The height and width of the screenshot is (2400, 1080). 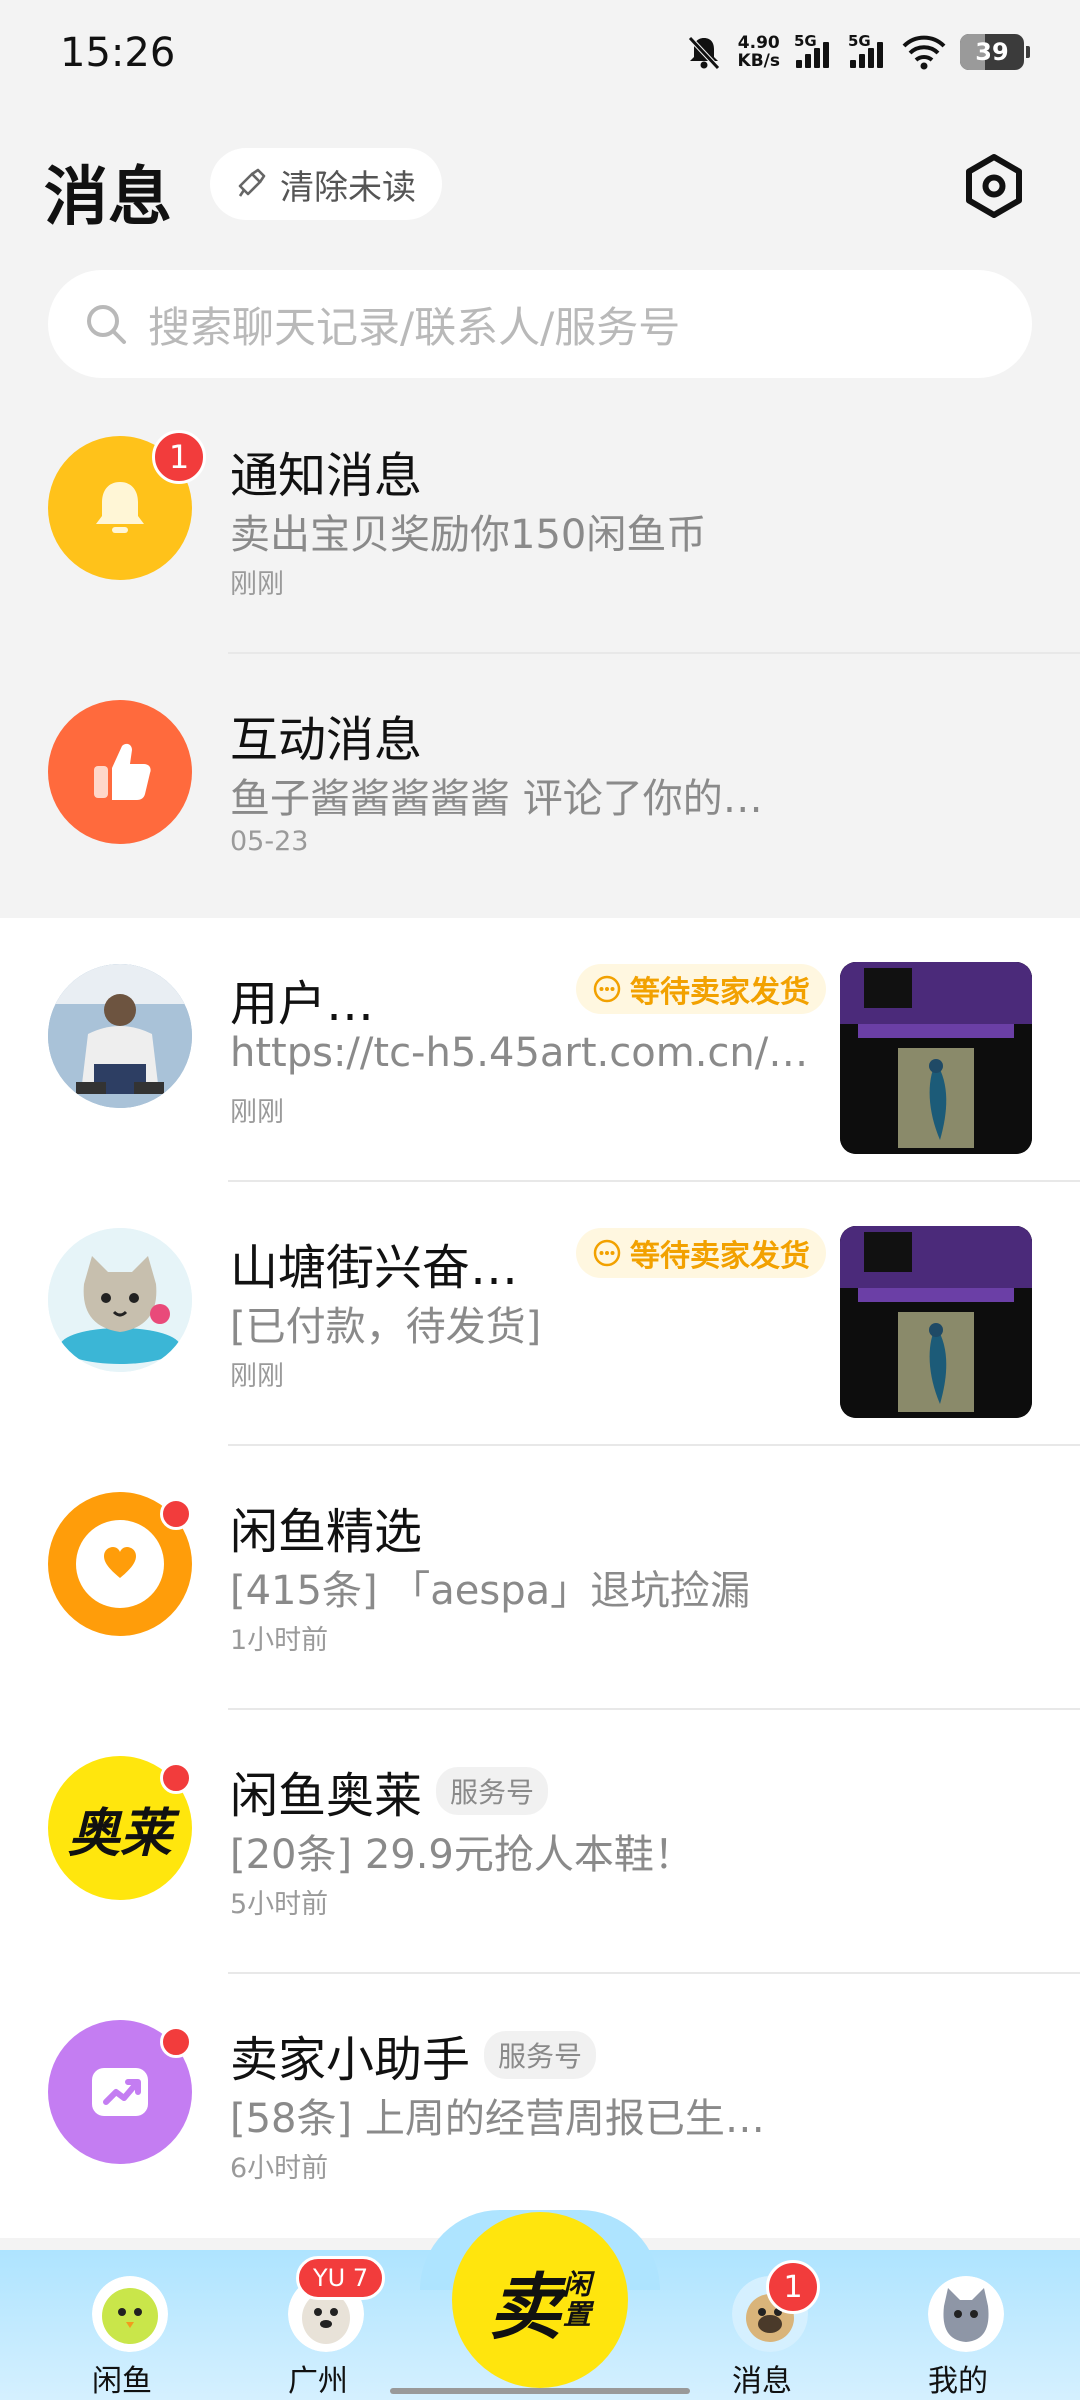 What do you see at coordinates (279, 1904) in the screenshot?
I see `conversation-time: 5小时前` at bounding box center [279, 1904].